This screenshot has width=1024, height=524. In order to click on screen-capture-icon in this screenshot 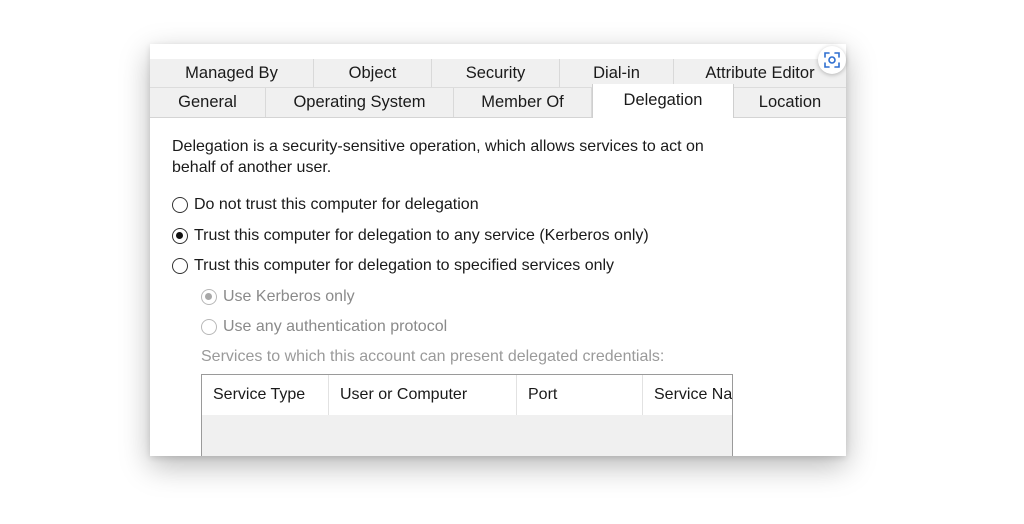, I will do `click(832, 60)`.